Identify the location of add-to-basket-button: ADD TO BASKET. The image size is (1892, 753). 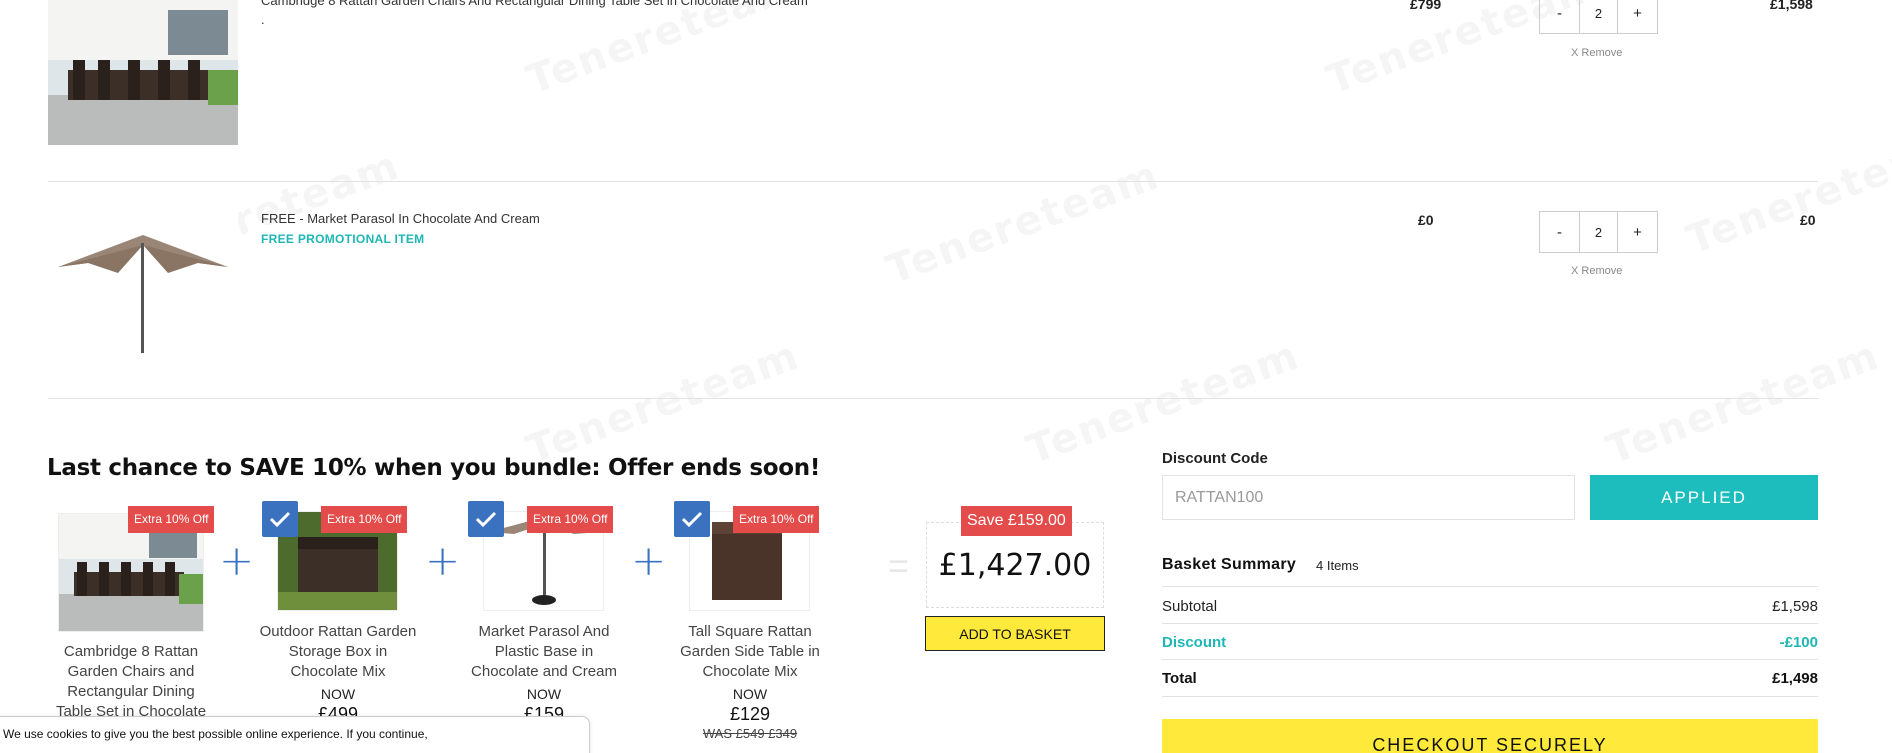
(1015, 633).